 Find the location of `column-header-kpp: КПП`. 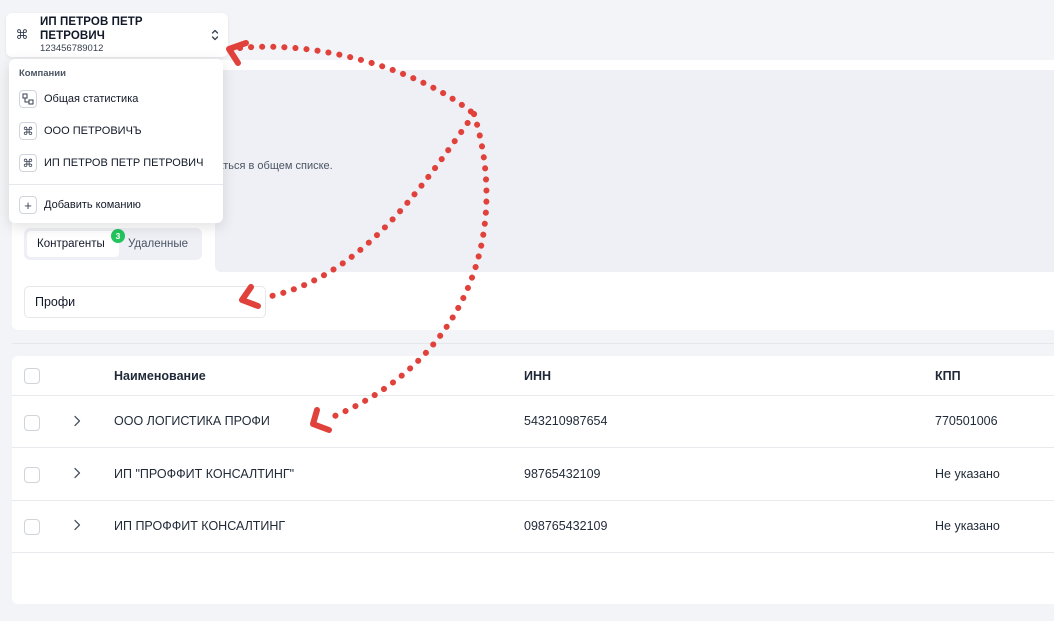

column-header-kpp: КПП is located at coordinates (948, 376).